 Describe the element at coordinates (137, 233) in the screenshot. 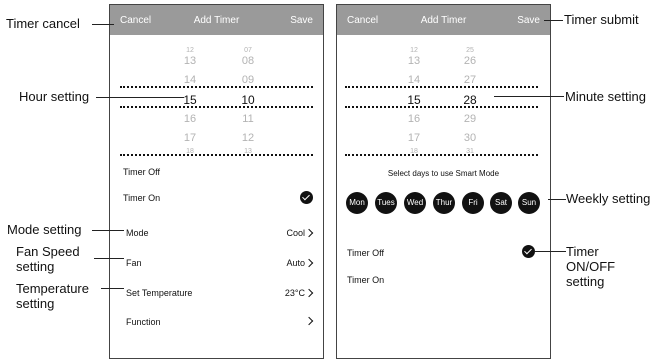

I see `mode-label: Mode` at that location.